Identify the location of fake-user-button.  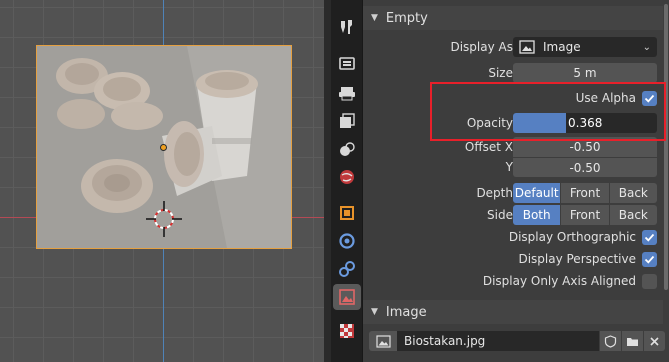
(610, 341).